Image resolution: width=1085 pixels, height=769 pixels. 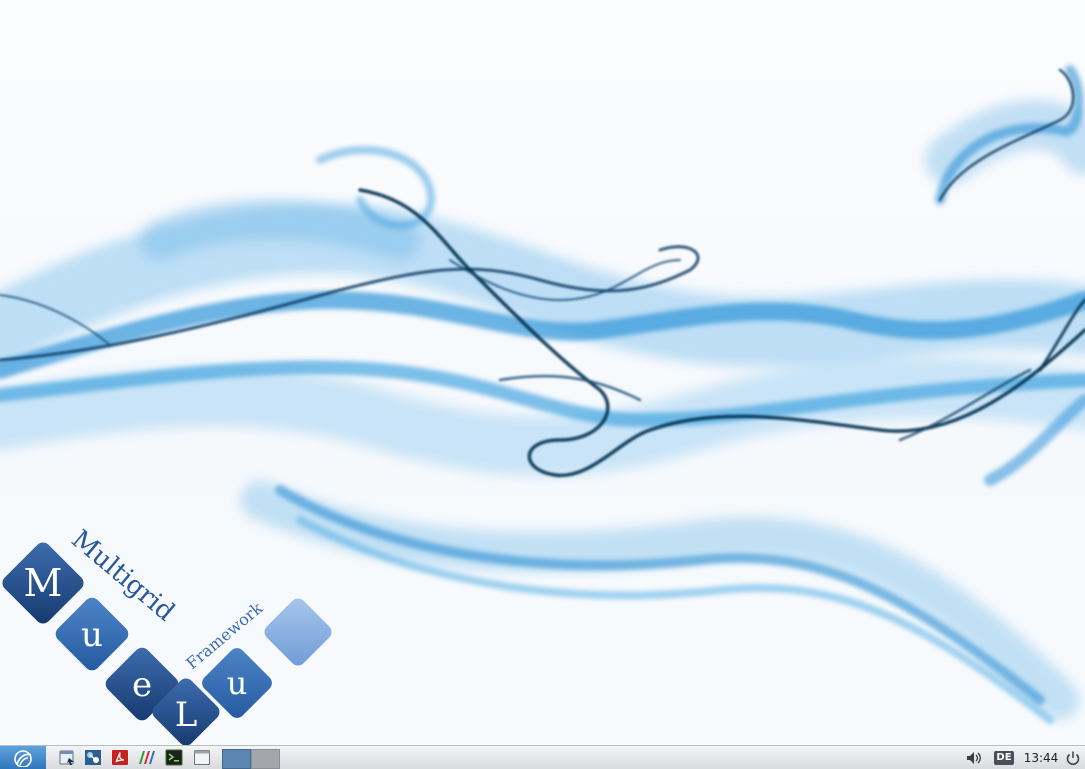 I want to click on volume-icon, so click(x=974, y=757).